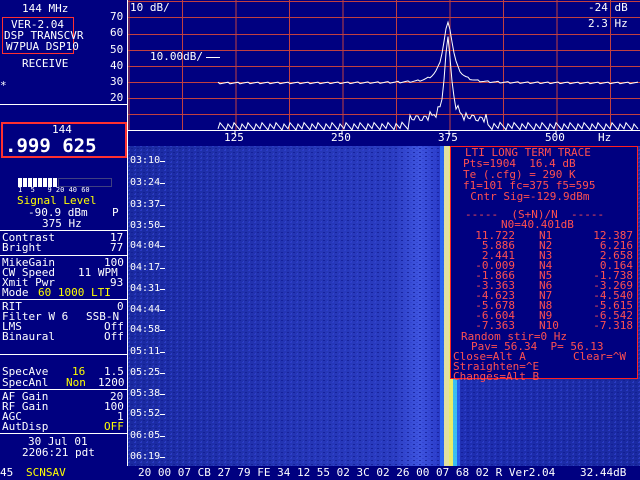  What do you see at coordinates (145, 267) in the screenshot?
I see `wf-time: 04:17` at bounding box center [145, 267].